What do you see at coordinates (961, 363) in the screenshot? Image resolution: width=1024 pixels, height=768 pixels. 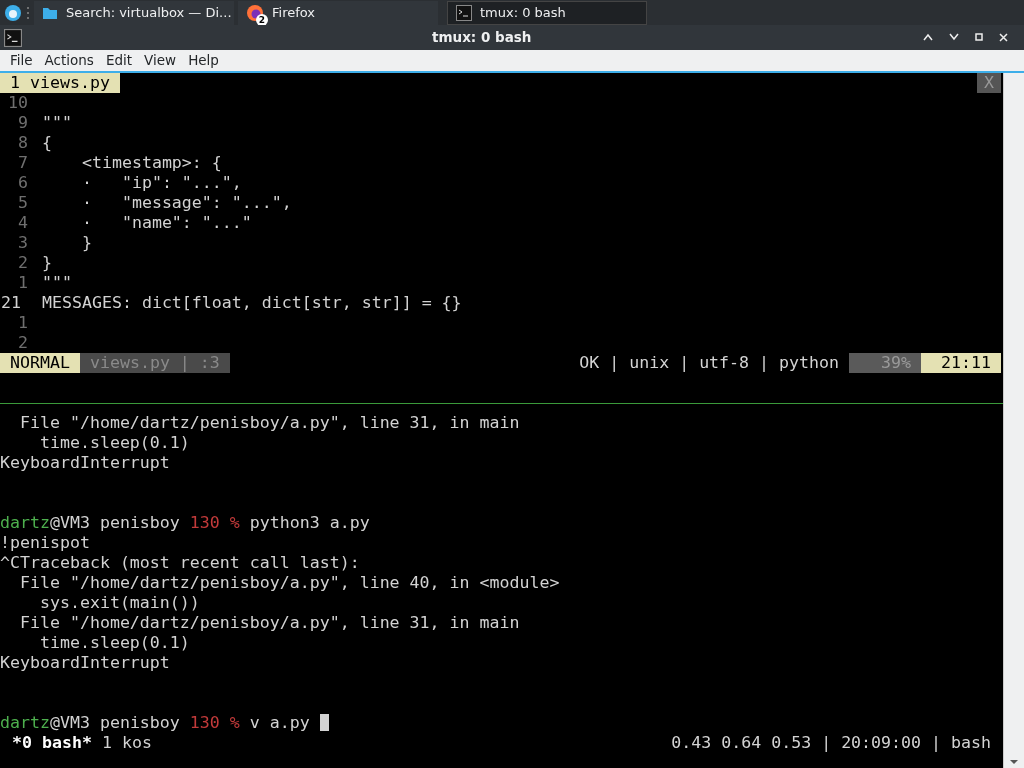 I see `cursor-position: 21:11` at bounding box center [961, 363].